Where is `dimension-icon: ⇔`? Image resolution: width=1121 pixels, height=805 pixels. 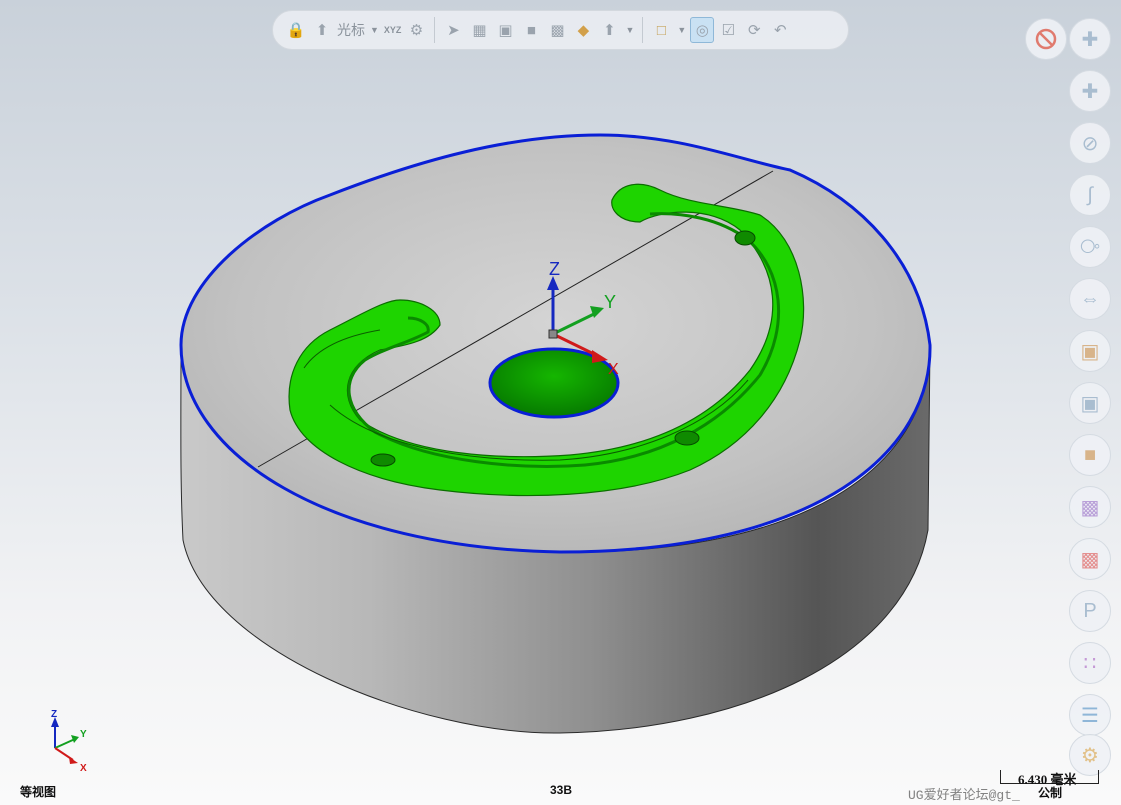
dimension-icon: ⇔ is located at coordinates (1090, 299).